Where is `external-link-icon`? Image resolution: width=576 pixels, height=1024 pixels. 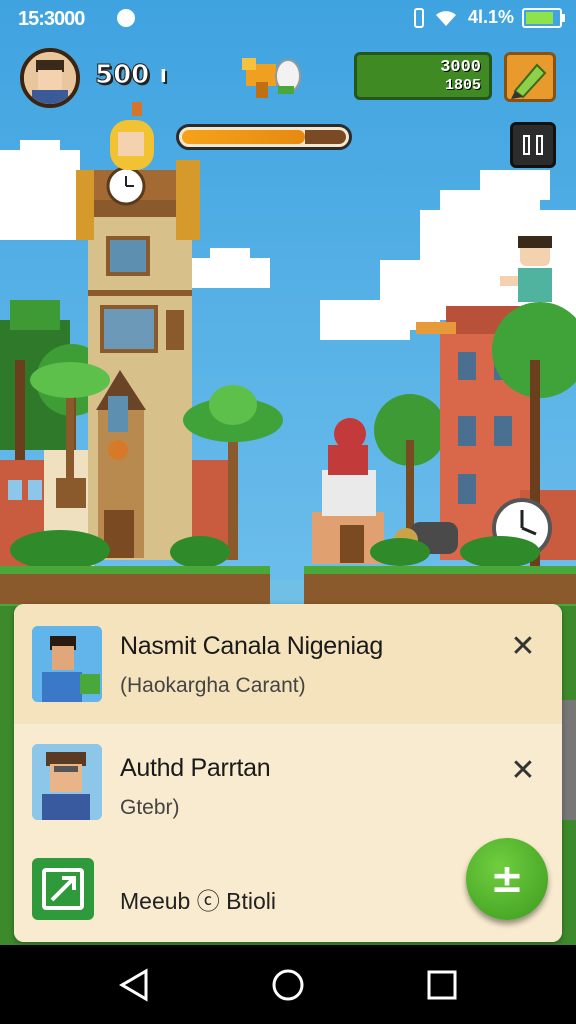 external-link-icon is located at coordinates (63, 889).